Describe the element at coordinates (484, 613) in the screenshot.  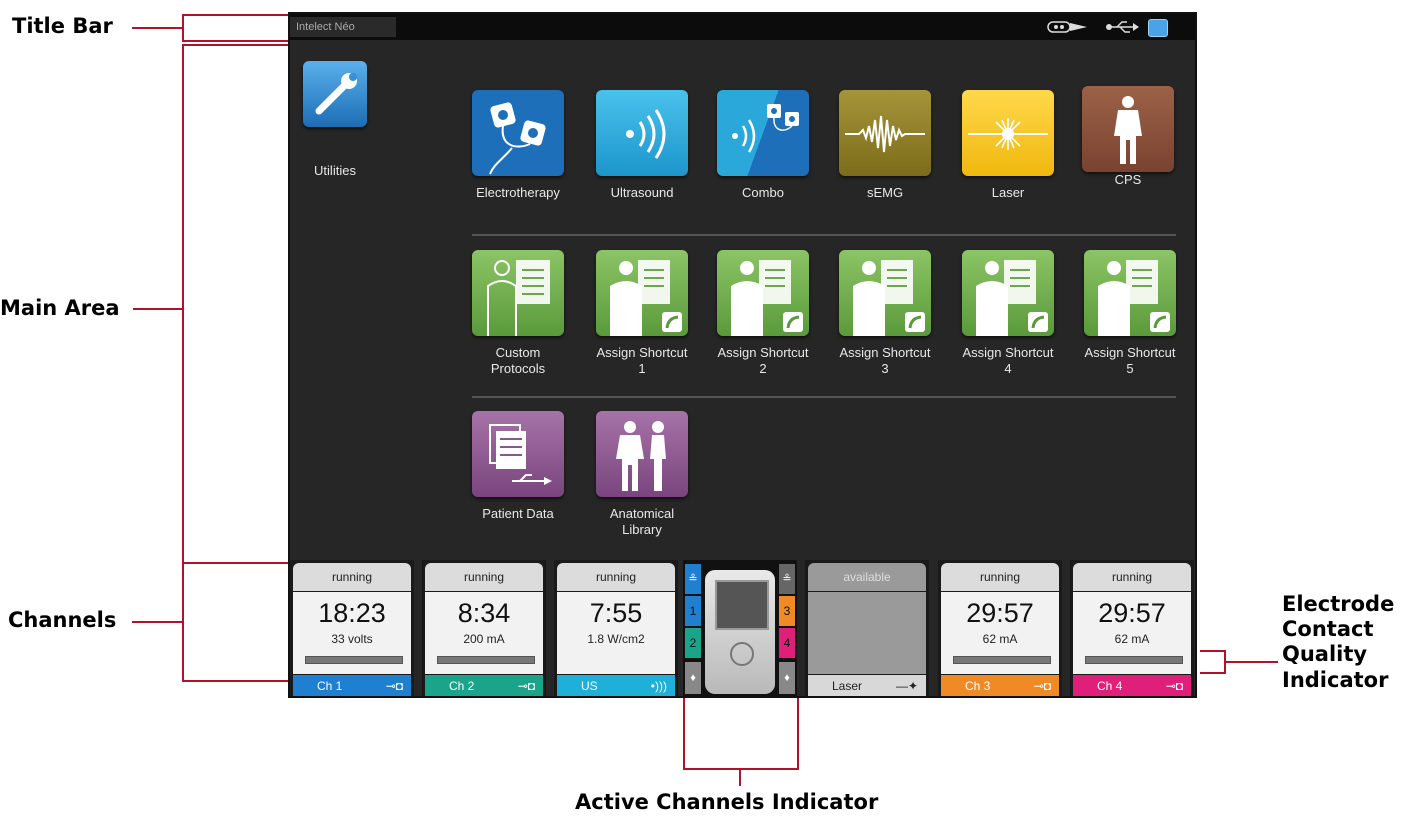
I see `channel-time: 8:34` at that location.